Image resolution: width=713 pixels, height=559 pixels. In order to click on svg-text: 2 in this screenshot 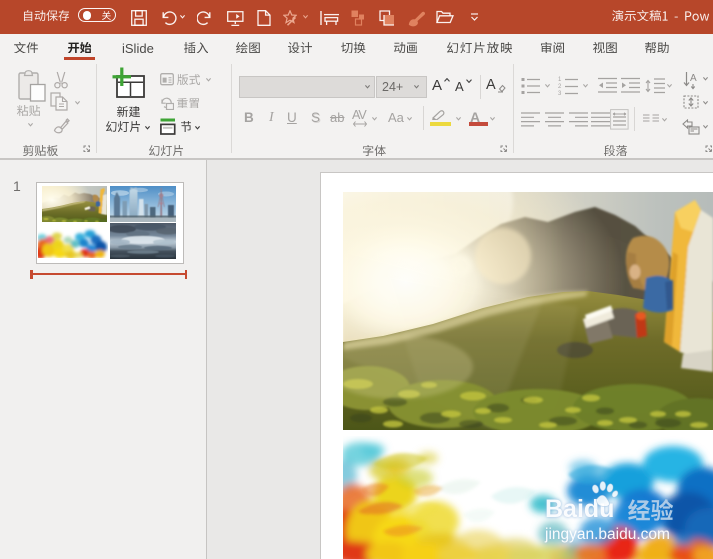, I will do `click(560, 87)`.